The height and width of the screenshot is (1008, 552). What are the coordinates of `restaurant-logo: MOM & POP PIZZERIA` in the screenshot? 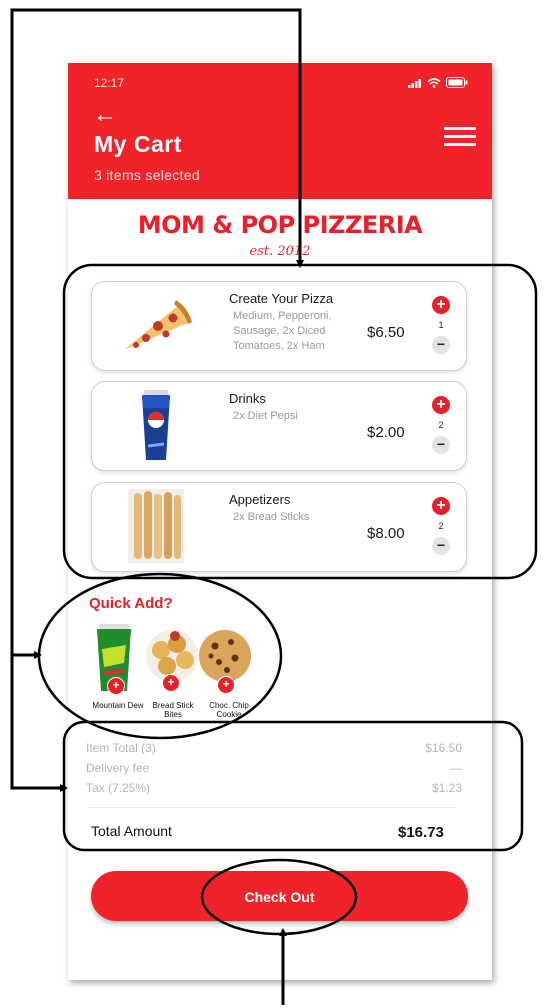 It's located at (280, 225).